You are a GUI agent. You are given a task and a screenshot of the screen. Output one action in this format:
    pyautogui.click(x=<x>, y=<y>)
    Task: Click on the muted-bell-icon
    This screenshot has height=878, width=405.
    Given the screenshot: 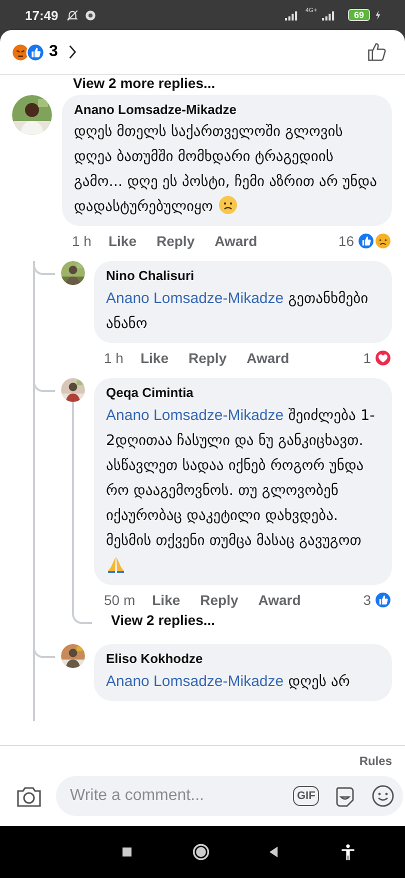 What is the action you would take?
    pyautogui.click(x=73, y=15)
    